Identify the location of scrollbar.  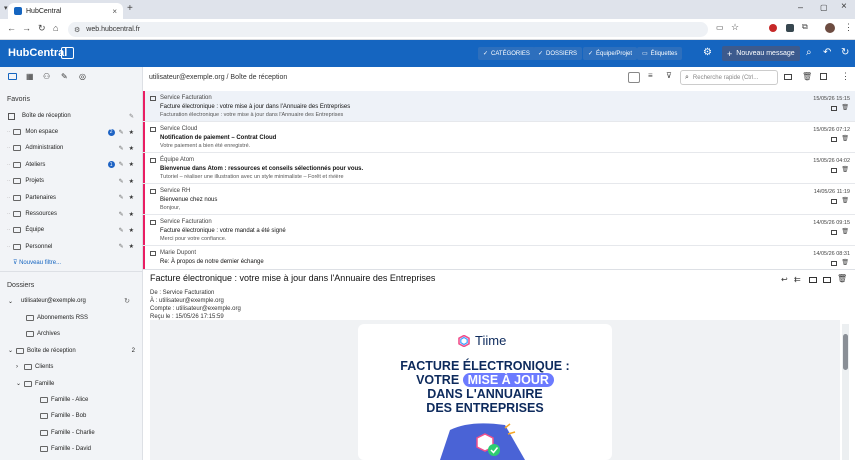
(845, 392).